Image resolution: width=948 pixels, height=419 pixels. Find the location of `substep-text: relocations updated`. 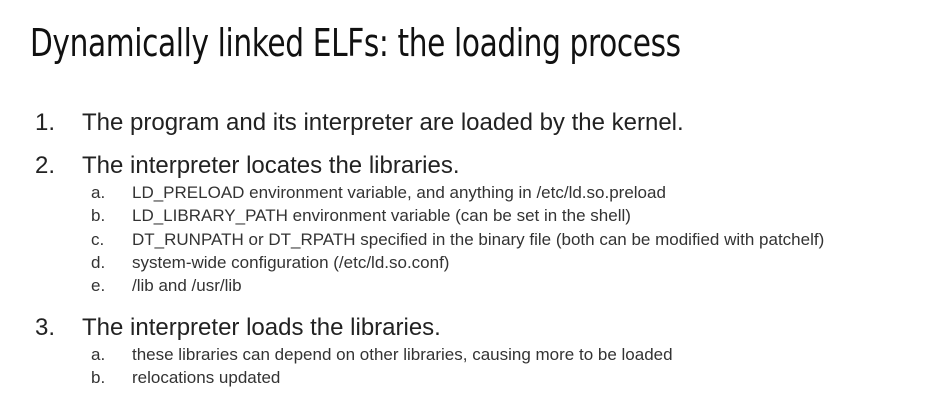

substep-text: relocations updated is located at coordinates (206, 377).